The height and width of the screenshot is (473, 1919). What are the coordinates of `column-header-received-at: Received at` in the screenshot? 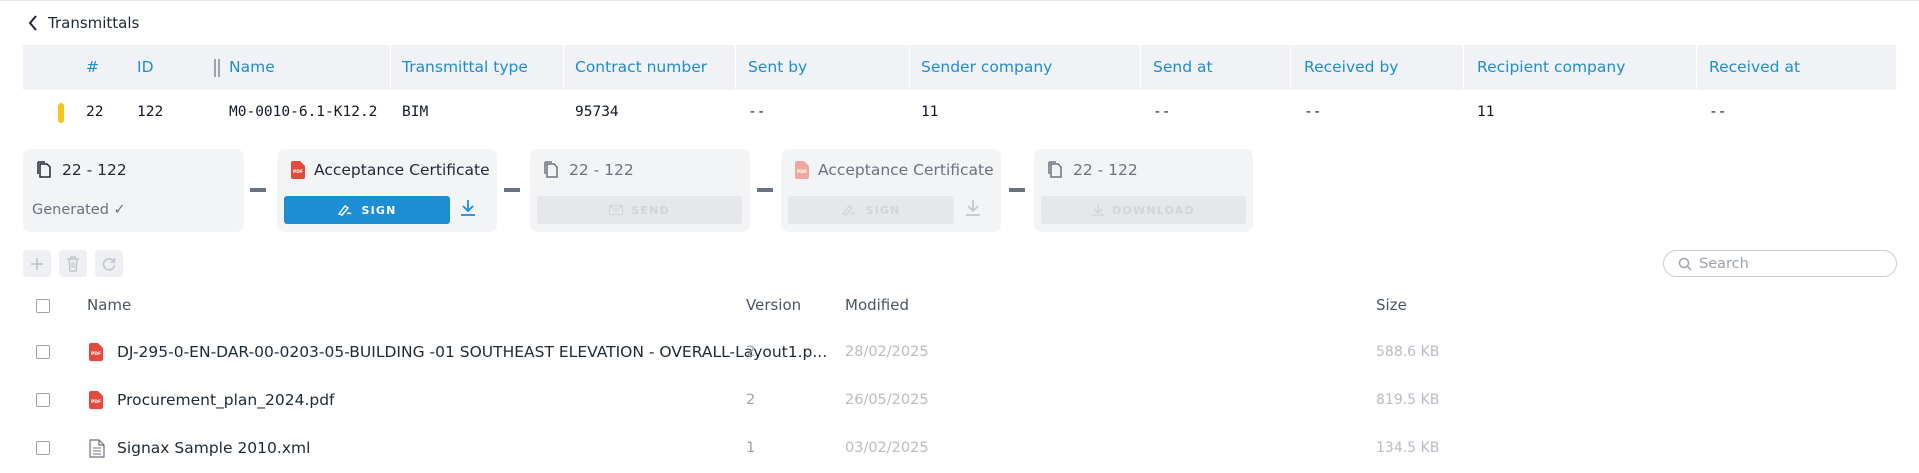 It's located at (1754, 67).